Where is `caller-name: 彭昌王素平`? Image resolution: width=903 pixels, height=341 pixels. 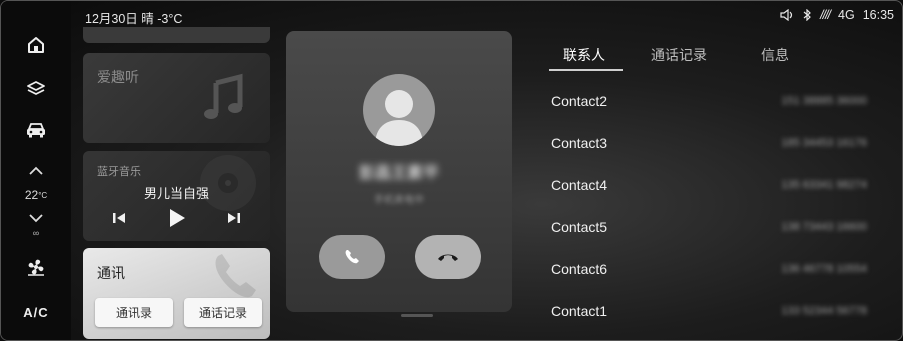 caller-name: 彭昌王素平 is located at coordinates (398, 173).